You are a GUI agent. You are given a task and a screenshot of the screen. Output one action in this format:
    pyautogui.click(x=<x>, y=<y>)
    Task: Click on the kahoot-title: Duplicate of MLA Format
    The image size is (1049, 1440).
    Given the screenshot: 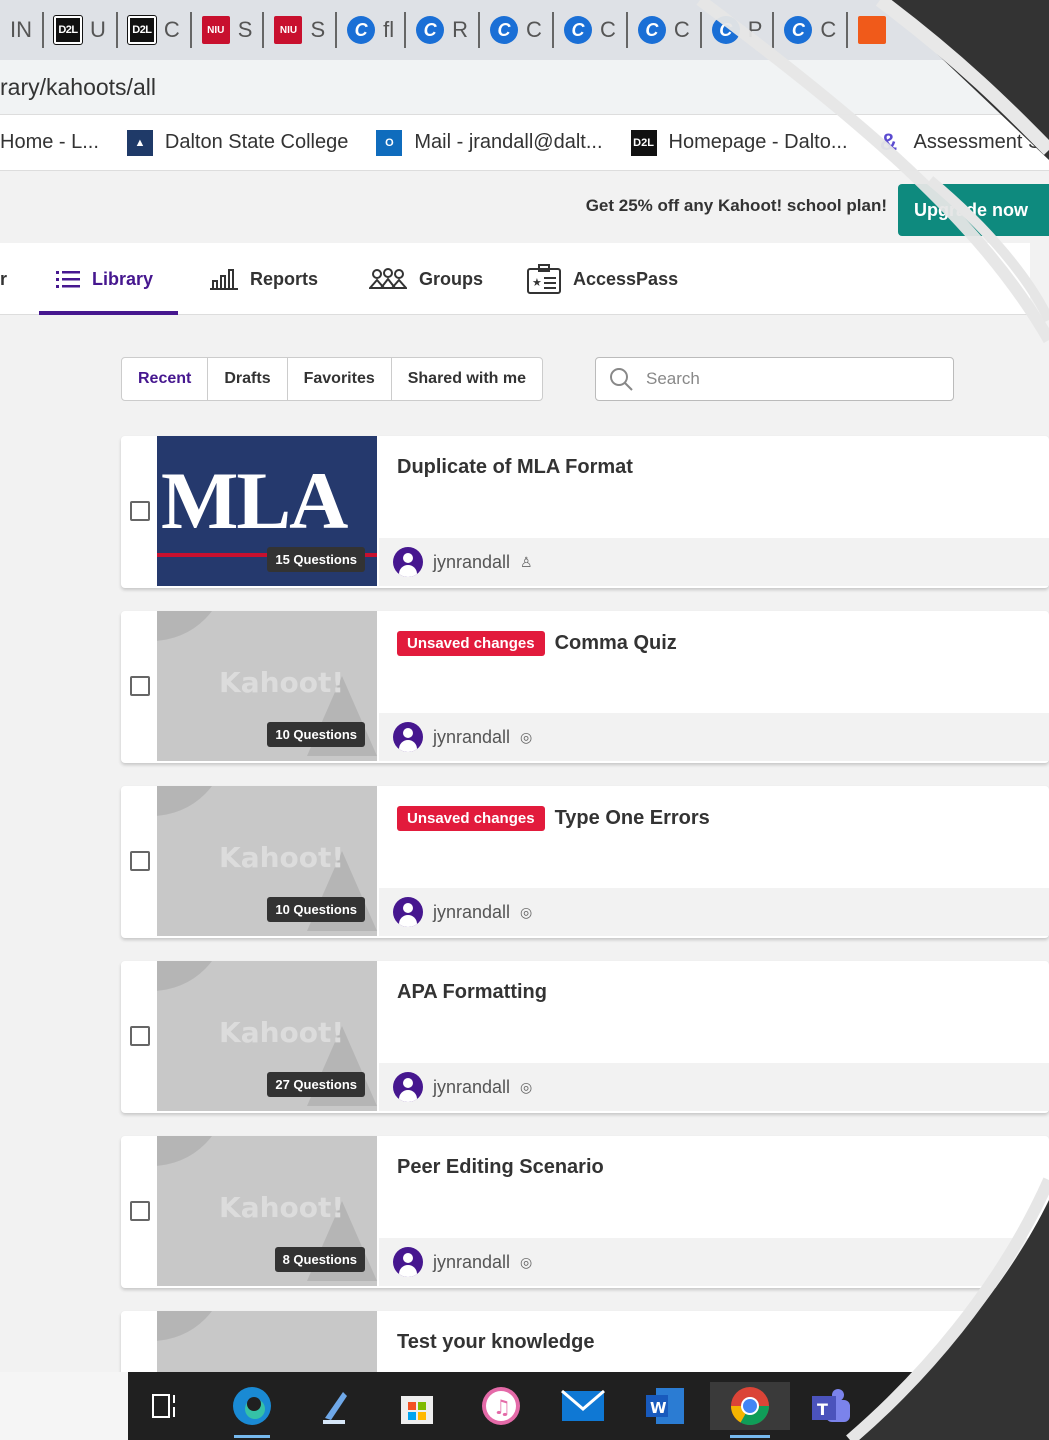 What is the action you would take?
    pyautogui.click(x=515, y=467)
    